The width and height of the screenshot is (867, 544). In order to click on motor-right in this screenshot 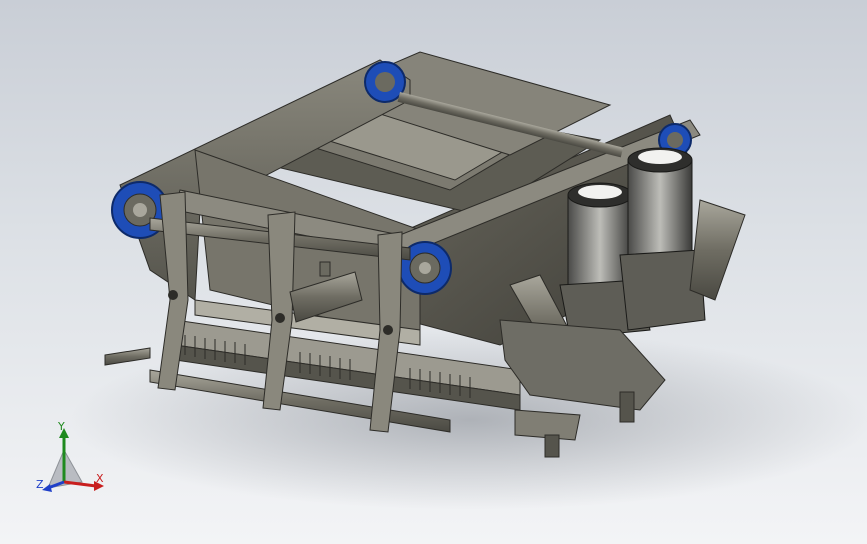, I will do `click(662, 239)`.